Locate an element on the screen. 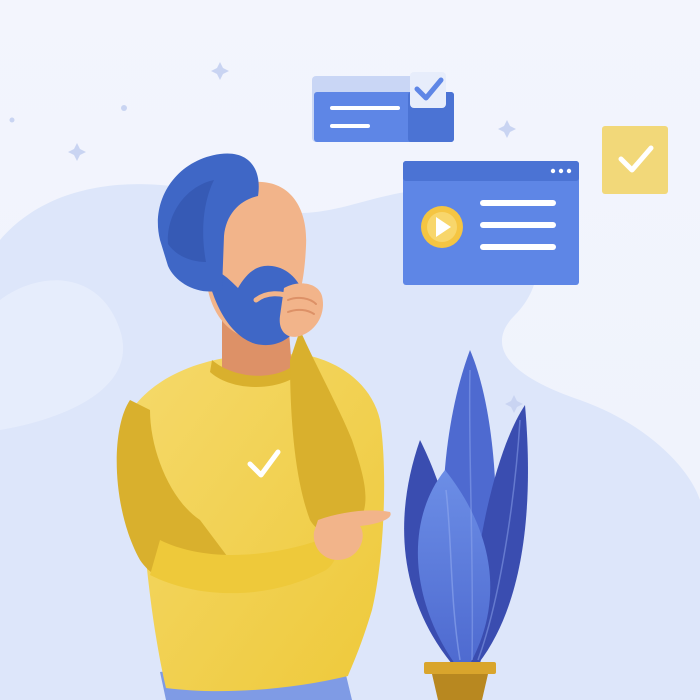 The height and width of the screenshot is (700, 700). plant-pot is located at coordinates (460, 687).